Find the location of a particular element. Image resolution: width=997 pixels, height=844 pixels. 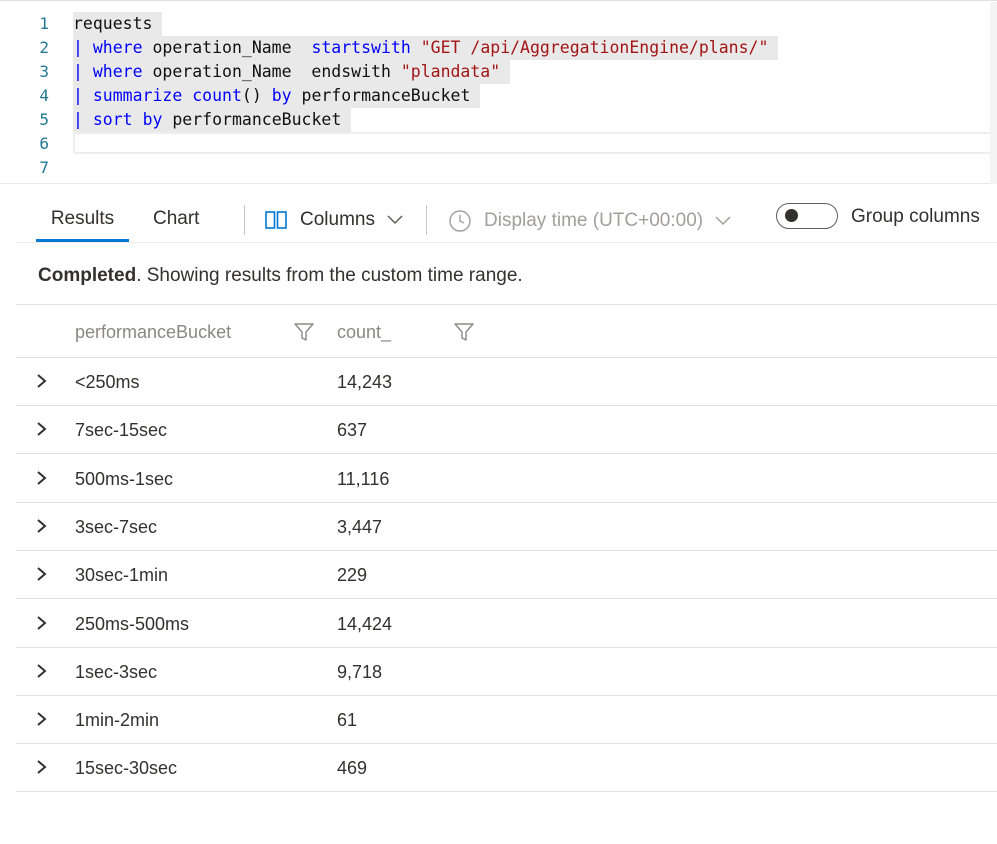

toggle-knob is located at coordinates (791, 215).